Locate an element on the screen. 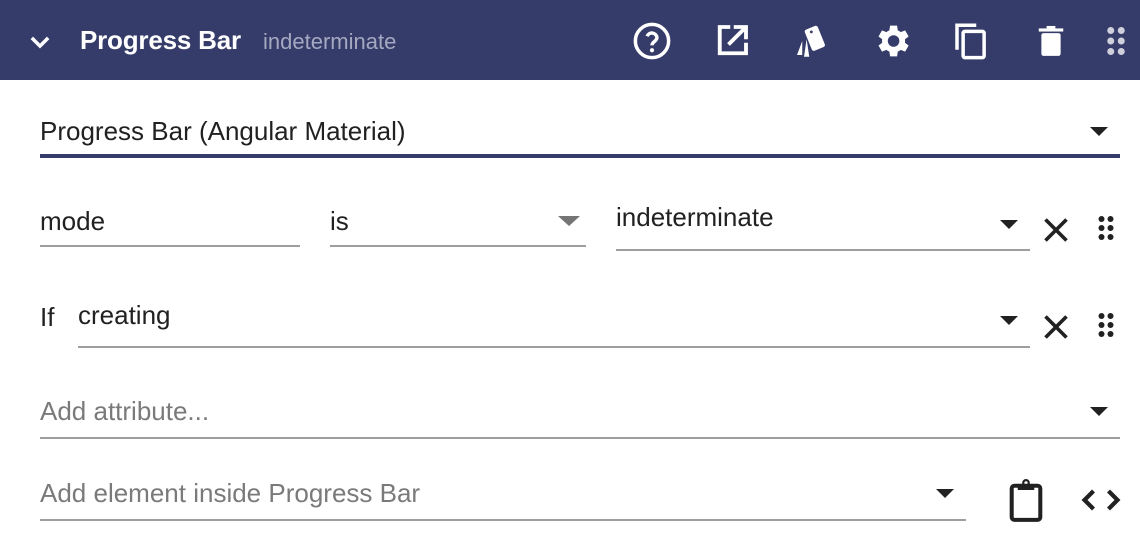 The height and width of the screenshot is (548, 1140). open-in-new-icon is located at coordinates (732, 41).